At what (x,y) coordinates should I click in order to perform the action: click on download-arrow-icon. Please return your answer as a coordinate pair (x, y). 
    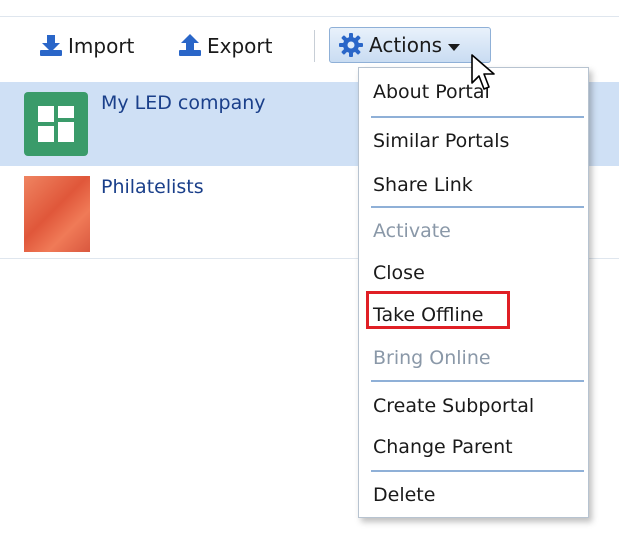
    Looking at the image, I should click on (51, 46).